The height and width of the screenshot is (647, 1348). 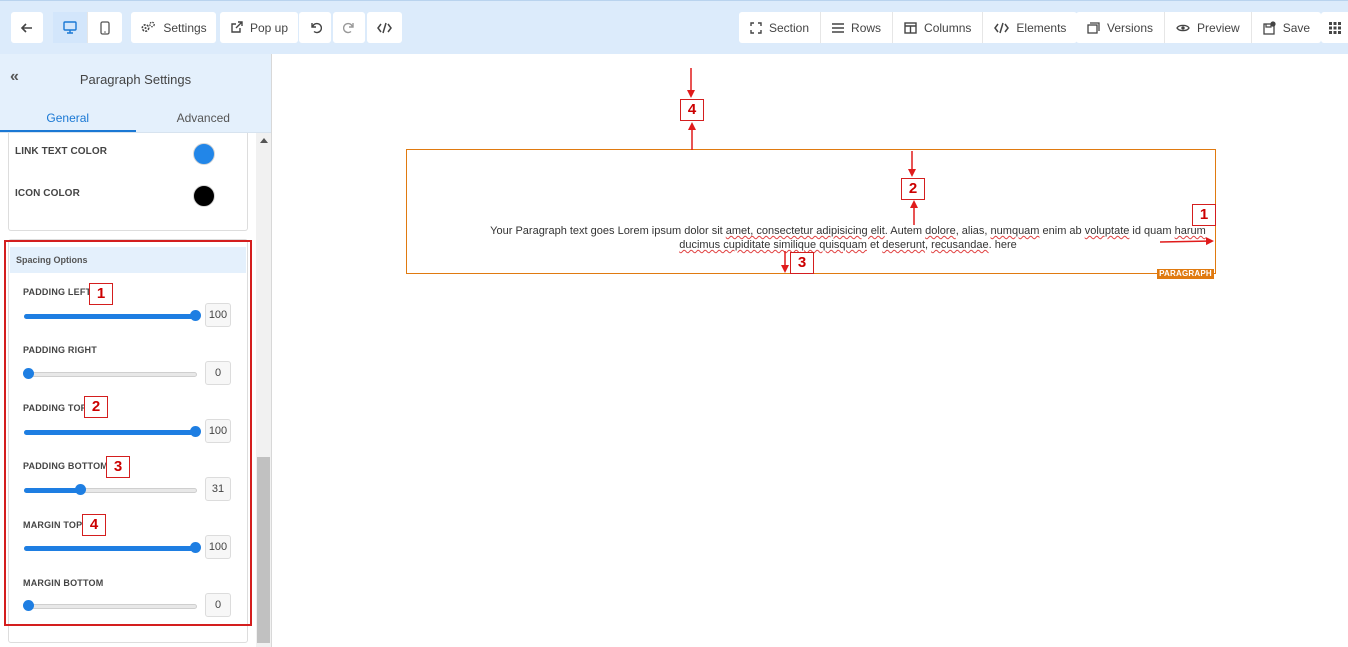 What do you see at coordinates (1002, 245) in the screenshot?
I see `paragraph-text-run: . here` at bounding box center [1002, 245].